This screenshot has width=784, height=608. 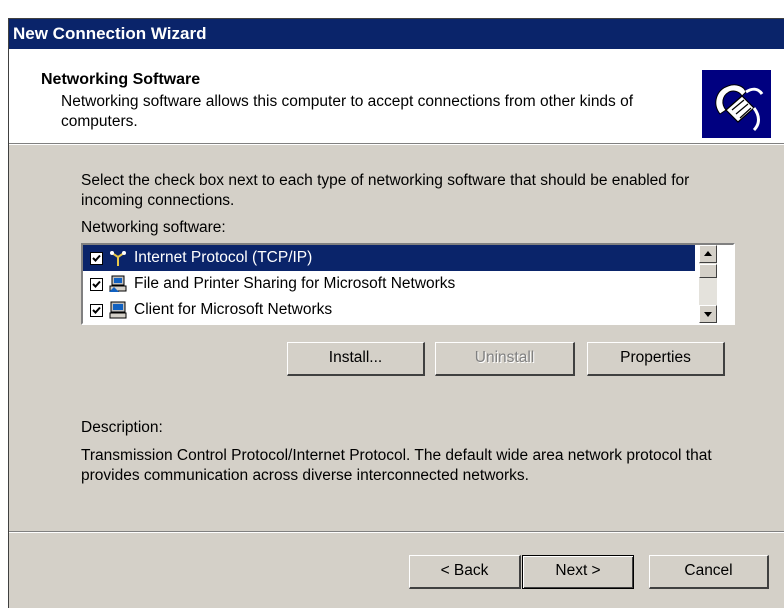 What do you see at coordinates (389, 258) in the screenshot?
I see `list-item-tcpip: Internet Protocol (TCP/IP)` at bounding box center [389, 258].